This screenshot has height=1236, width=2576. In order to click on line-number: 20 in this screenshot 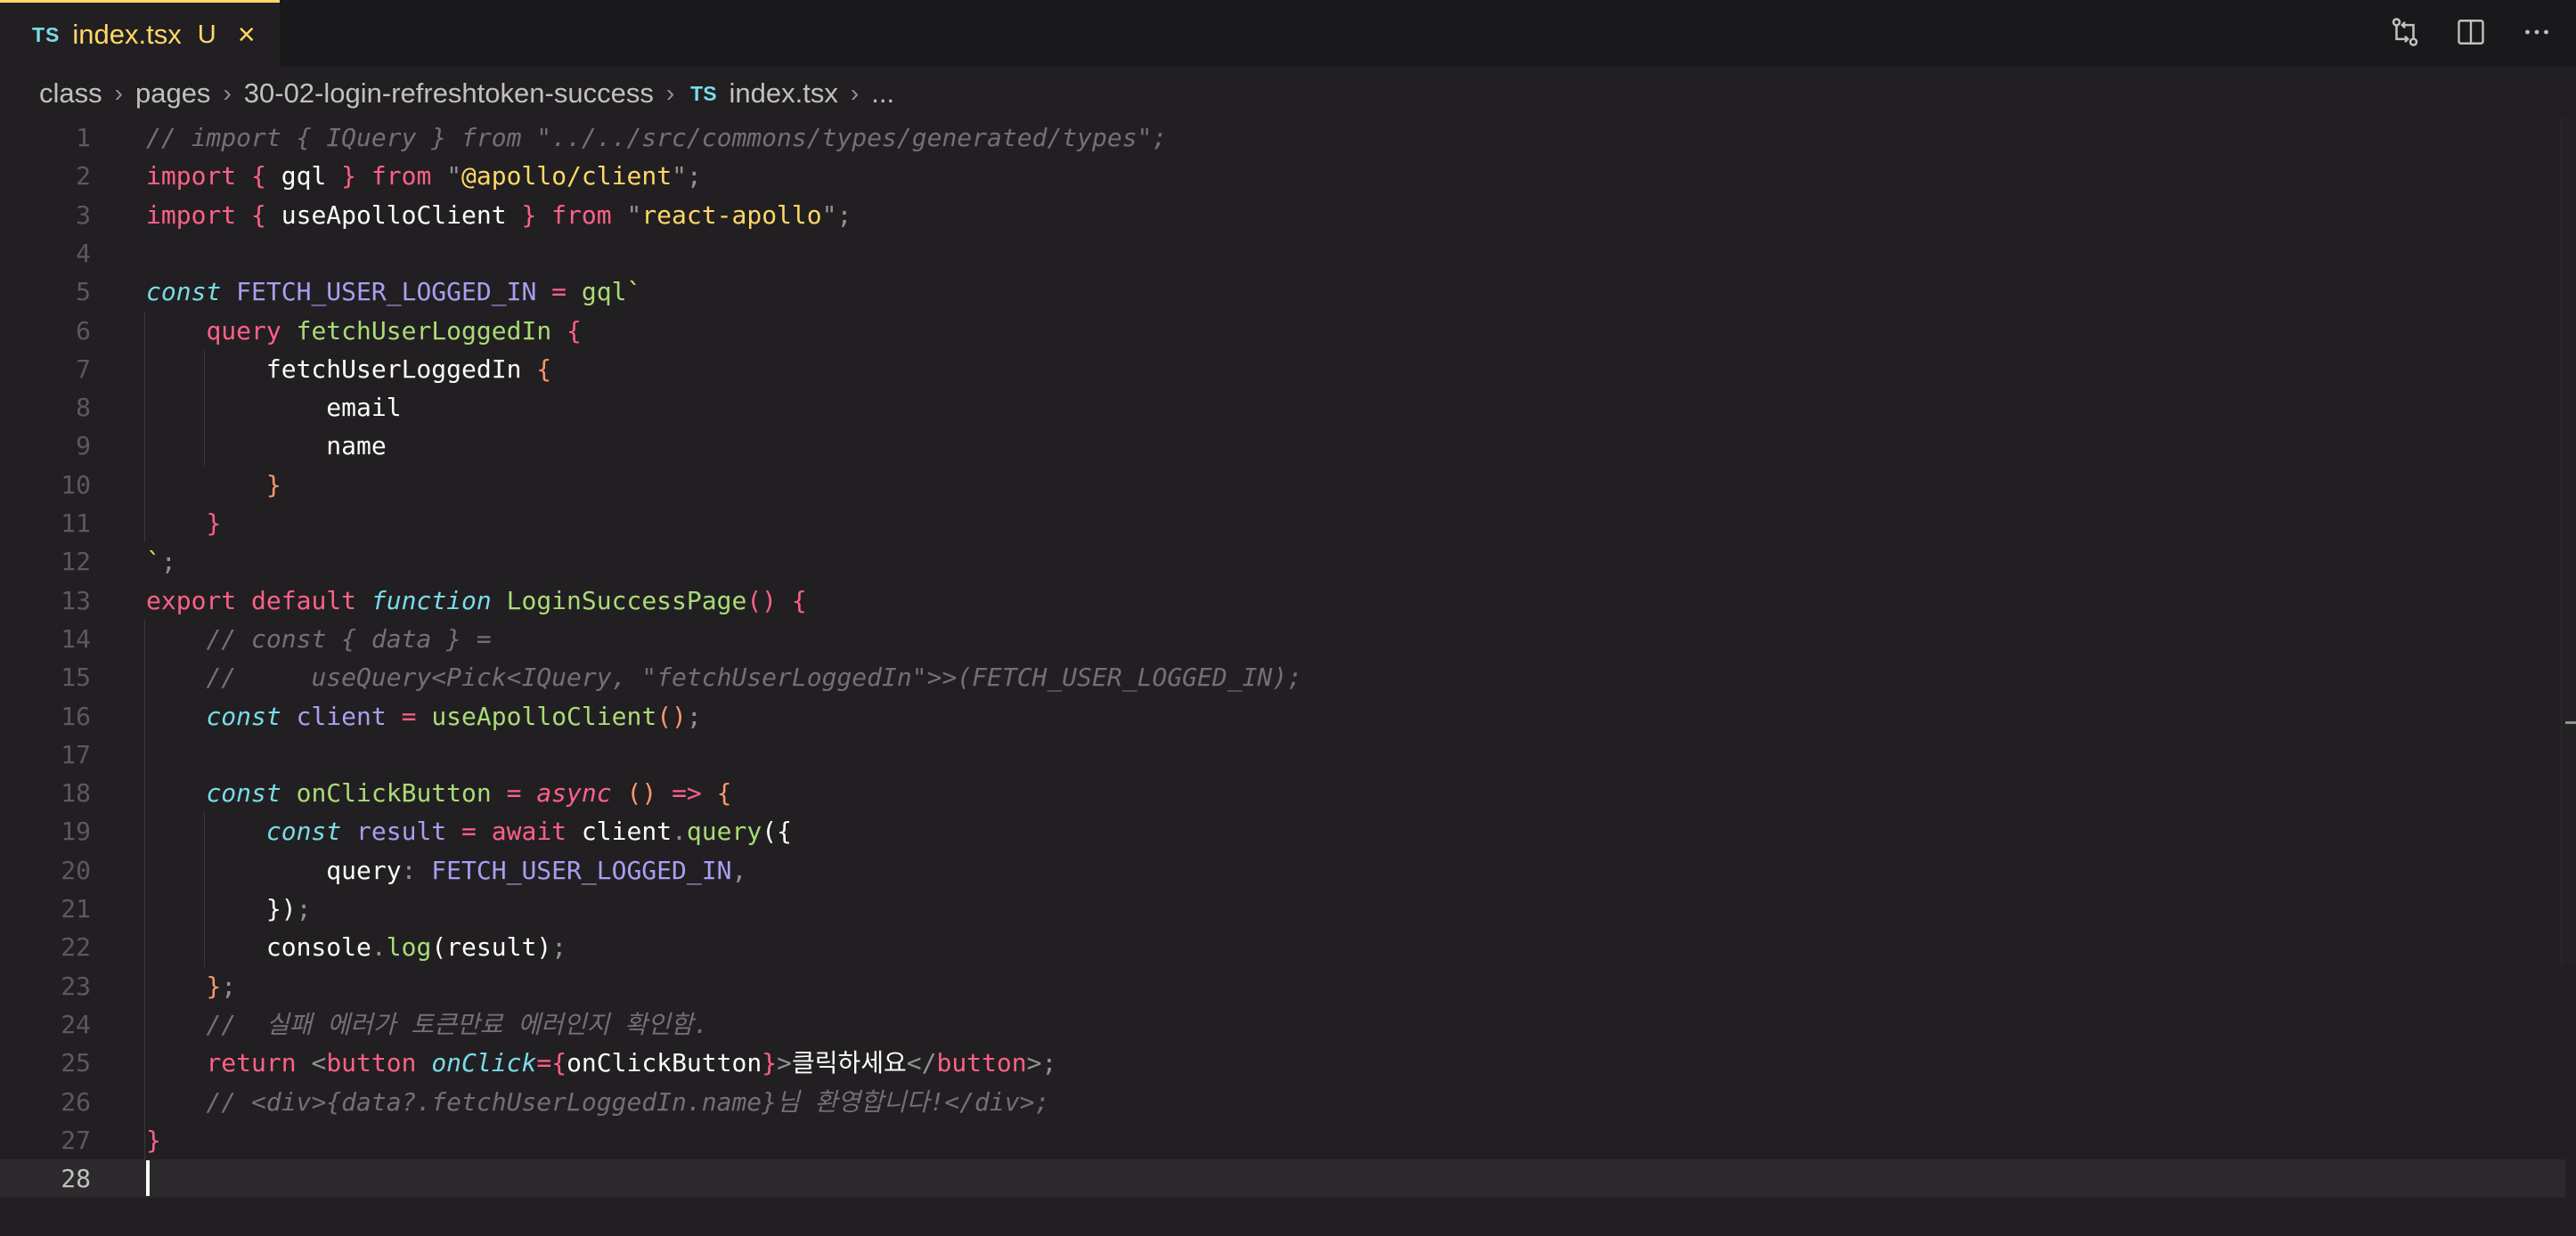, I will do `click(76, 870)`.